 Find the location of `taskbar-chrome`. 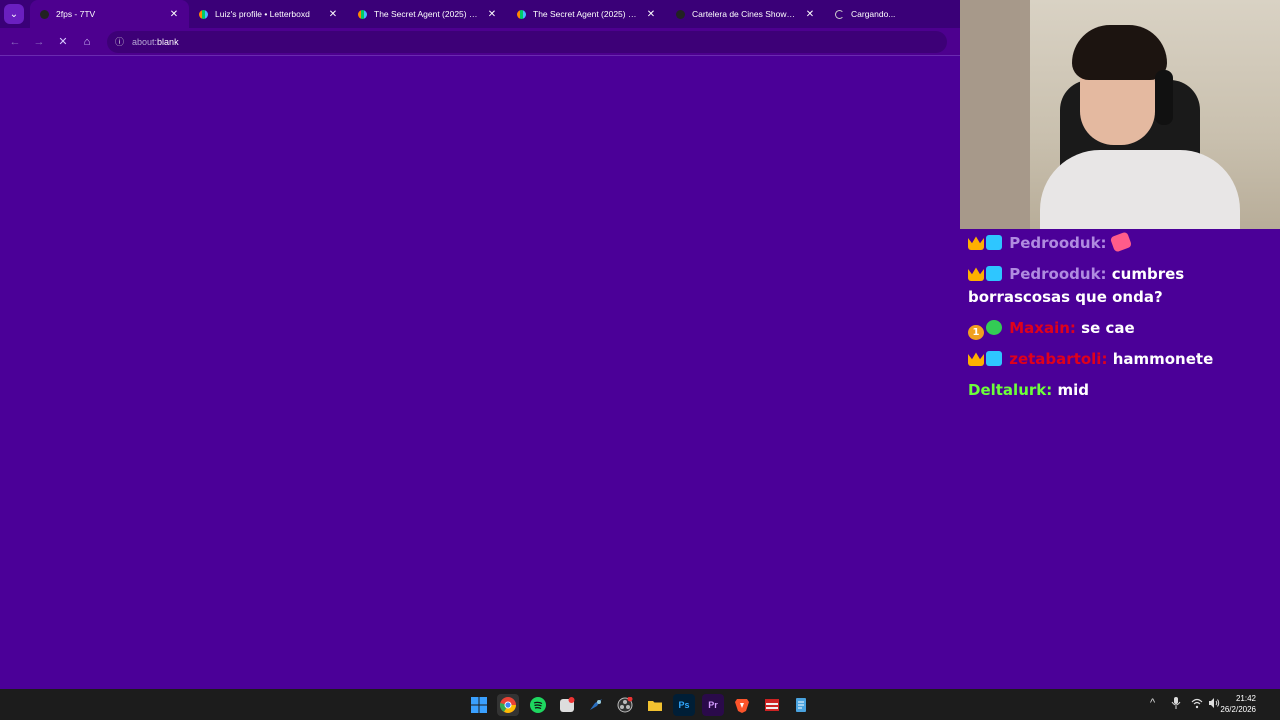

taskbar-chrome is located at coordinates (508, 705).